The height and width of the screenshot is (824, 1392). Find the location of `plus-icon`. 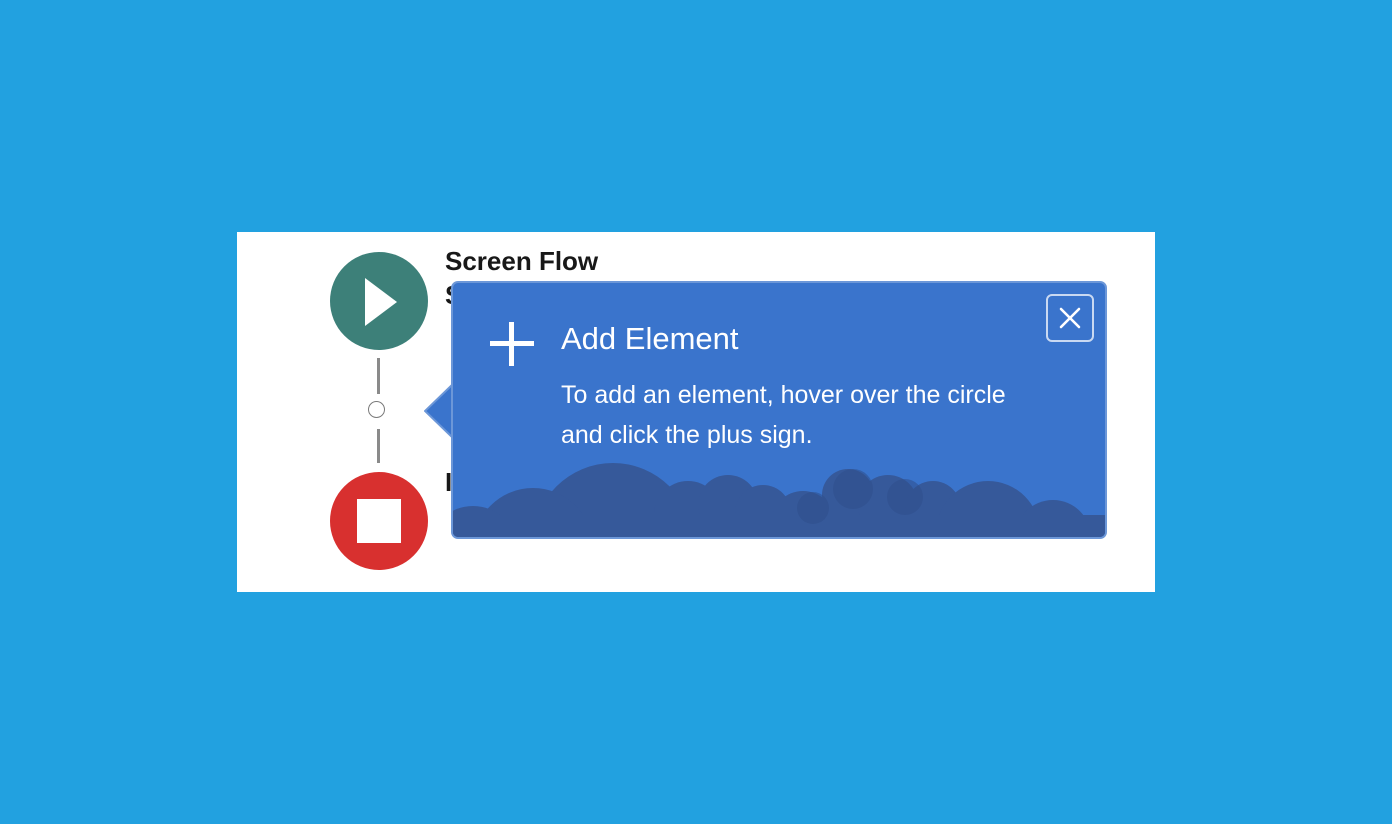

plus-icon is located at coordinates (512, 344).